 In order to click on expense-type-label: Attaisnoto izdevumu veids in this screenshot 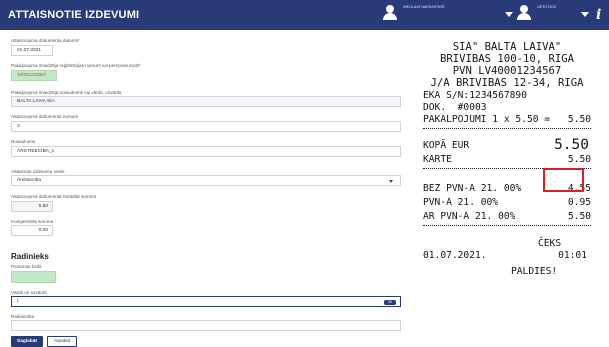, I will do `click(38, 171)`.